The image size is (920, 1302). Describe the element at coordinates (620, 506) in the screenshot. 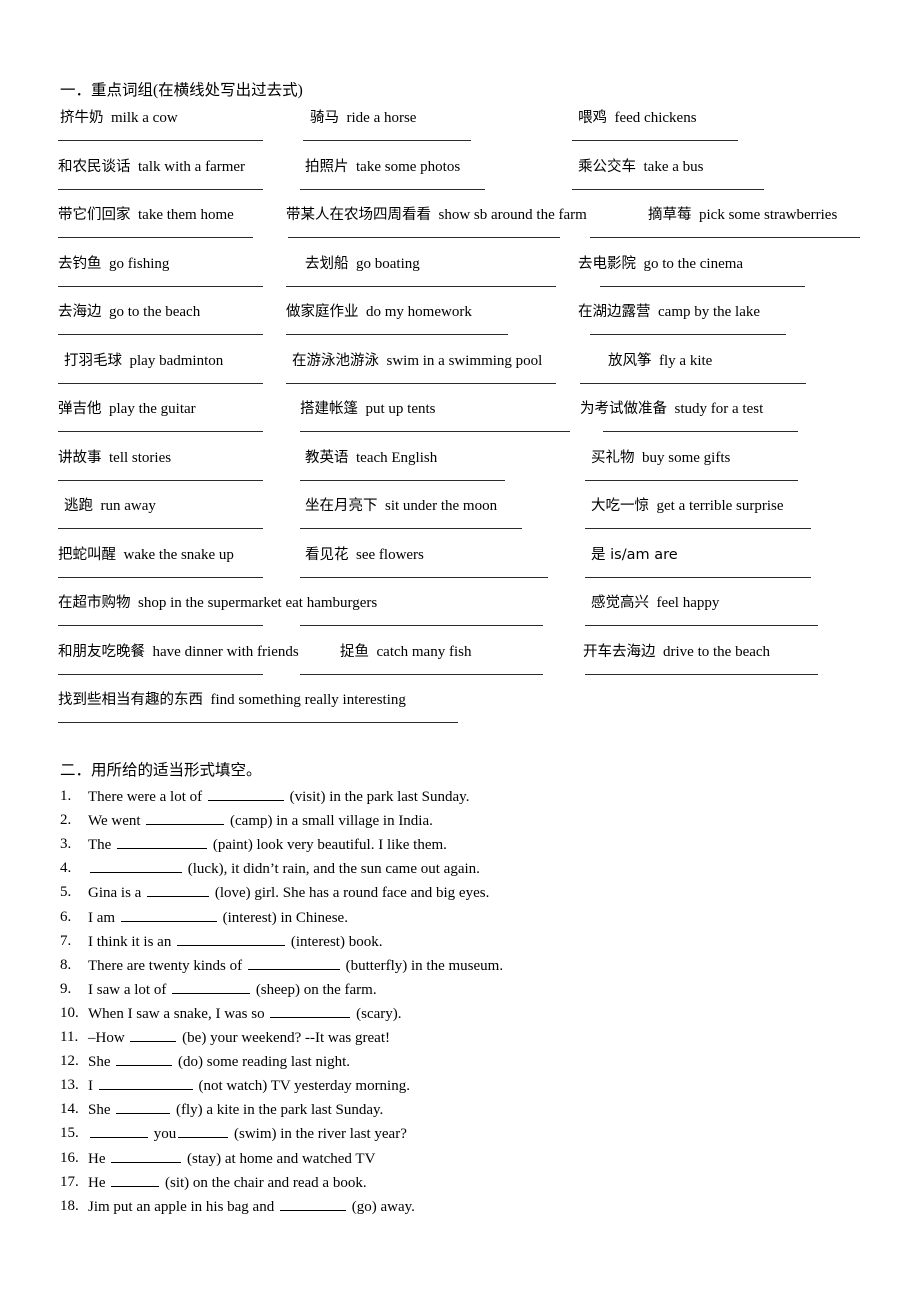

I see `phrase-chinese: 大吃一惊` at that location.